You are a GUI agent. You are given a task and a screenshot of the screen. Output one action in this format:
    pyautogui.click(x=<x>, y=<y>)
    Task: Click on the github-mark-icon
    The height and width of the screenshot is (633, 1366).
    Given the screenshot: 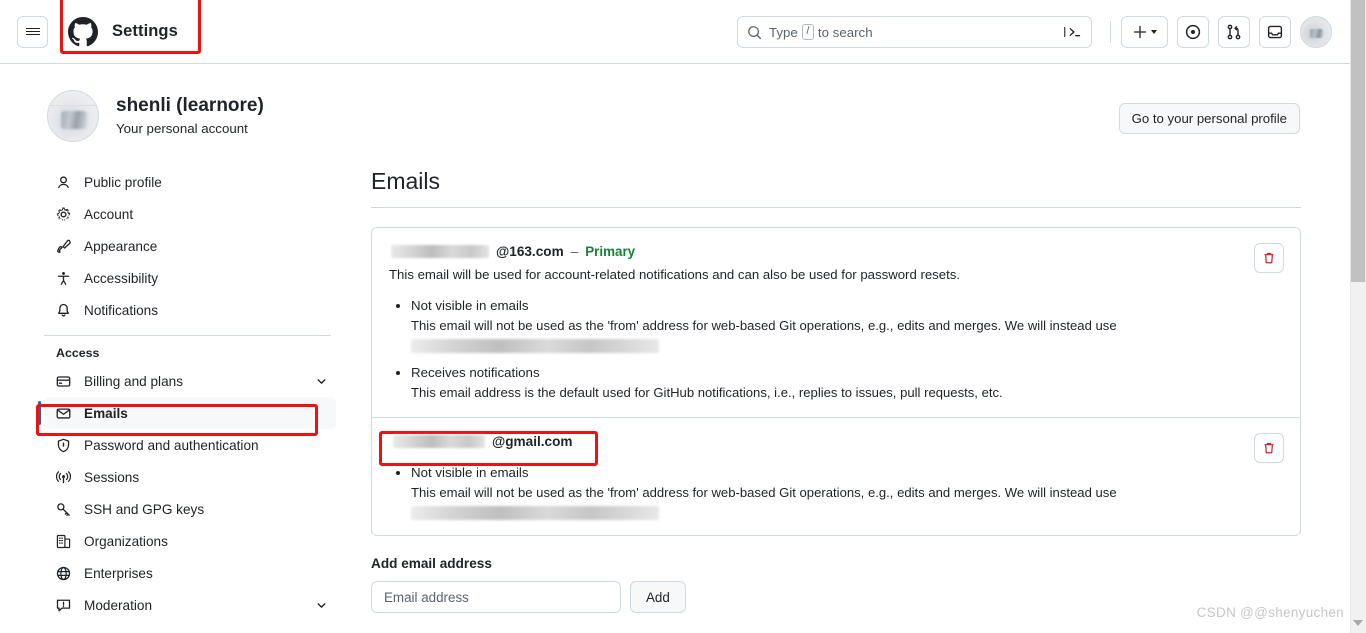 What is the action you would take?
    pyautogui.click(x=83, y=31)
    